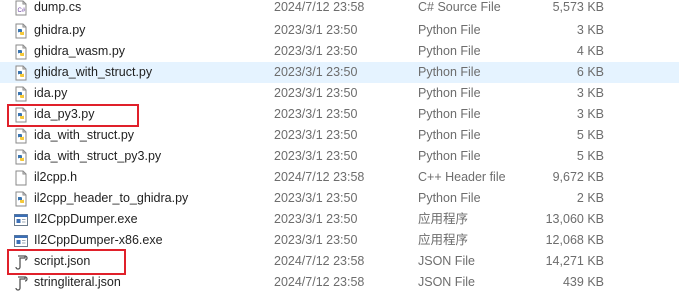 Image resolution: width=679 pixels, height=302 pixels. I want to click on file-size: 2 KB, so click(590, 198).